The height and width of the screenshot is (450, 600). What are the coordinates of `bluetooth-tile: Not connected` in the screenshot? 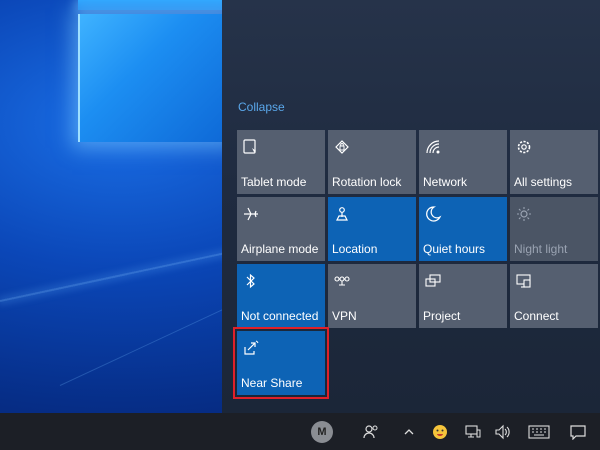 It's located at (281, 296).